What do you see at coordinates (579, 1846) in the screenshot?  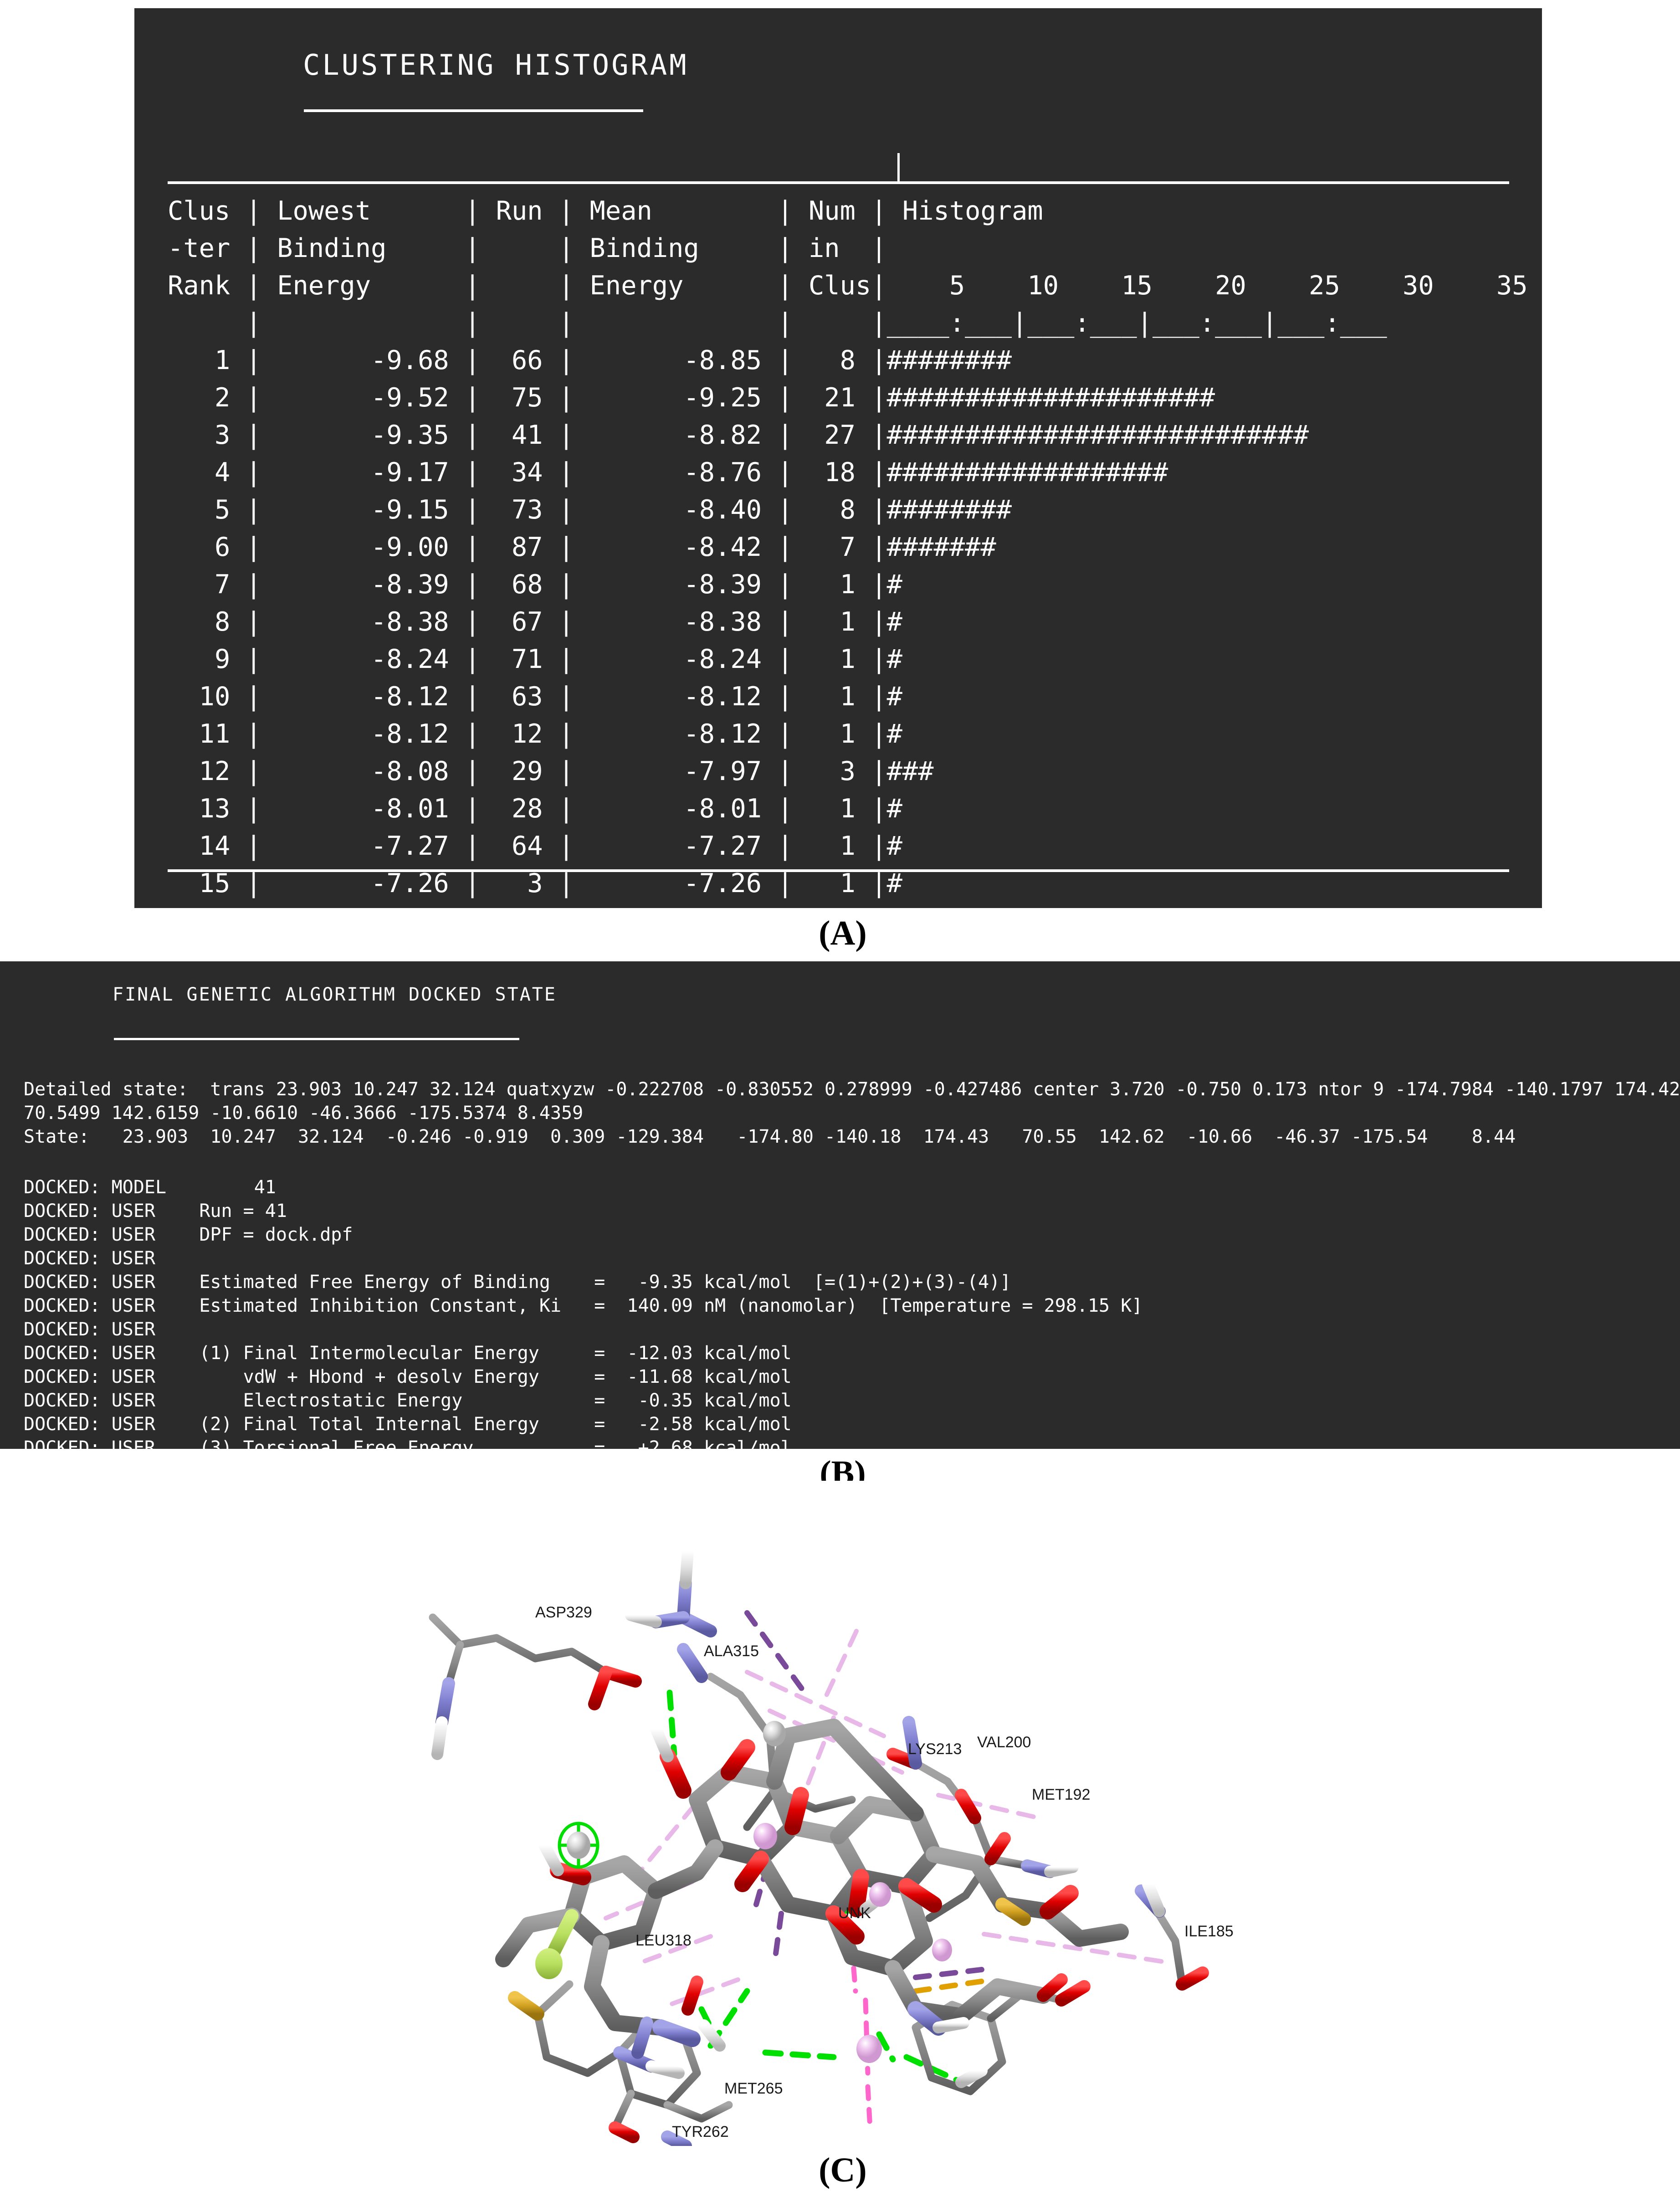 I see `hbond-donor-feature-icon` at bounding box center [579, 1846].